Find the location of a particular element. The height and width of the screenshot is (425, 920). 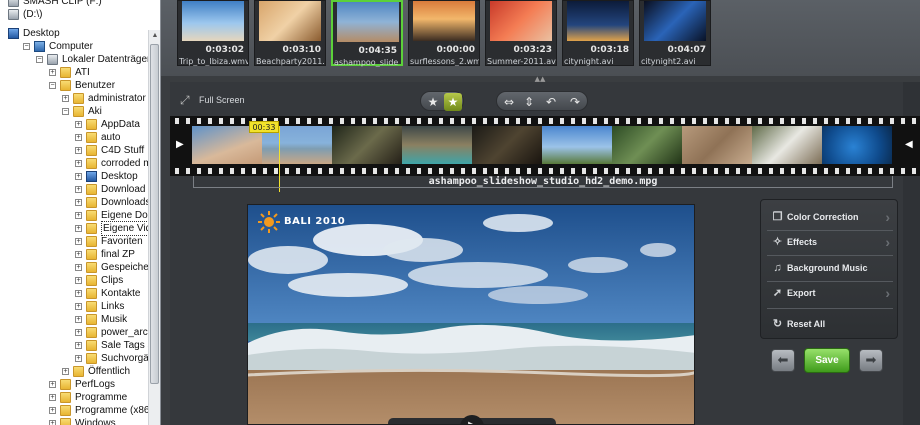

timeline-right-arrow-icon: ◀ is located at coordinates (909, 144).